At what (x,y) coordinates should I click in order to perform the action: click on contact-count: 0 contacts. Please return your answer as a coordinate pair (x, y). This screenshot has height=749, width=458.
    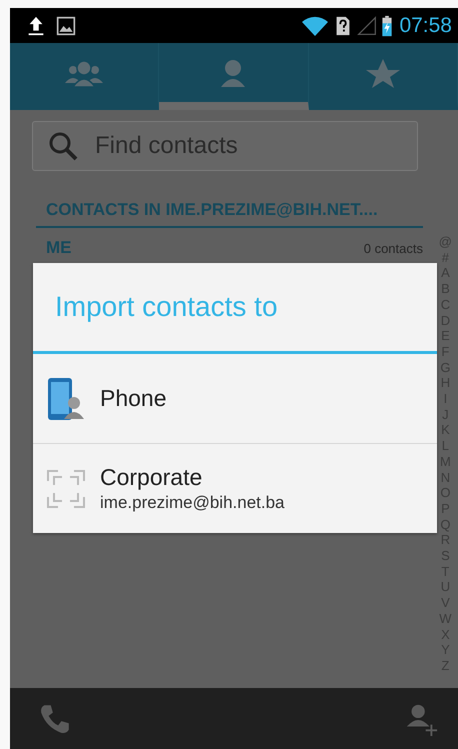
    Looking at the image, I should click on (393, 248).